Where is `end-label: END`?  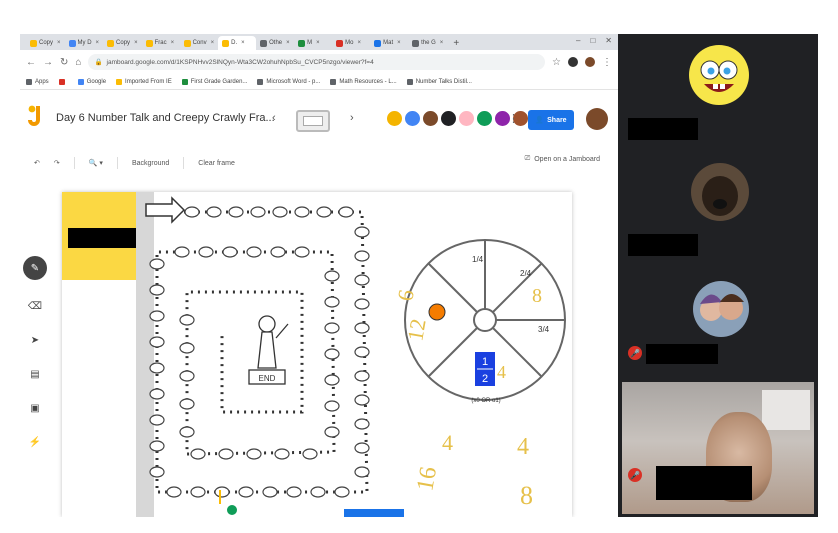 end-label: END is located at coordinates (267, 378).